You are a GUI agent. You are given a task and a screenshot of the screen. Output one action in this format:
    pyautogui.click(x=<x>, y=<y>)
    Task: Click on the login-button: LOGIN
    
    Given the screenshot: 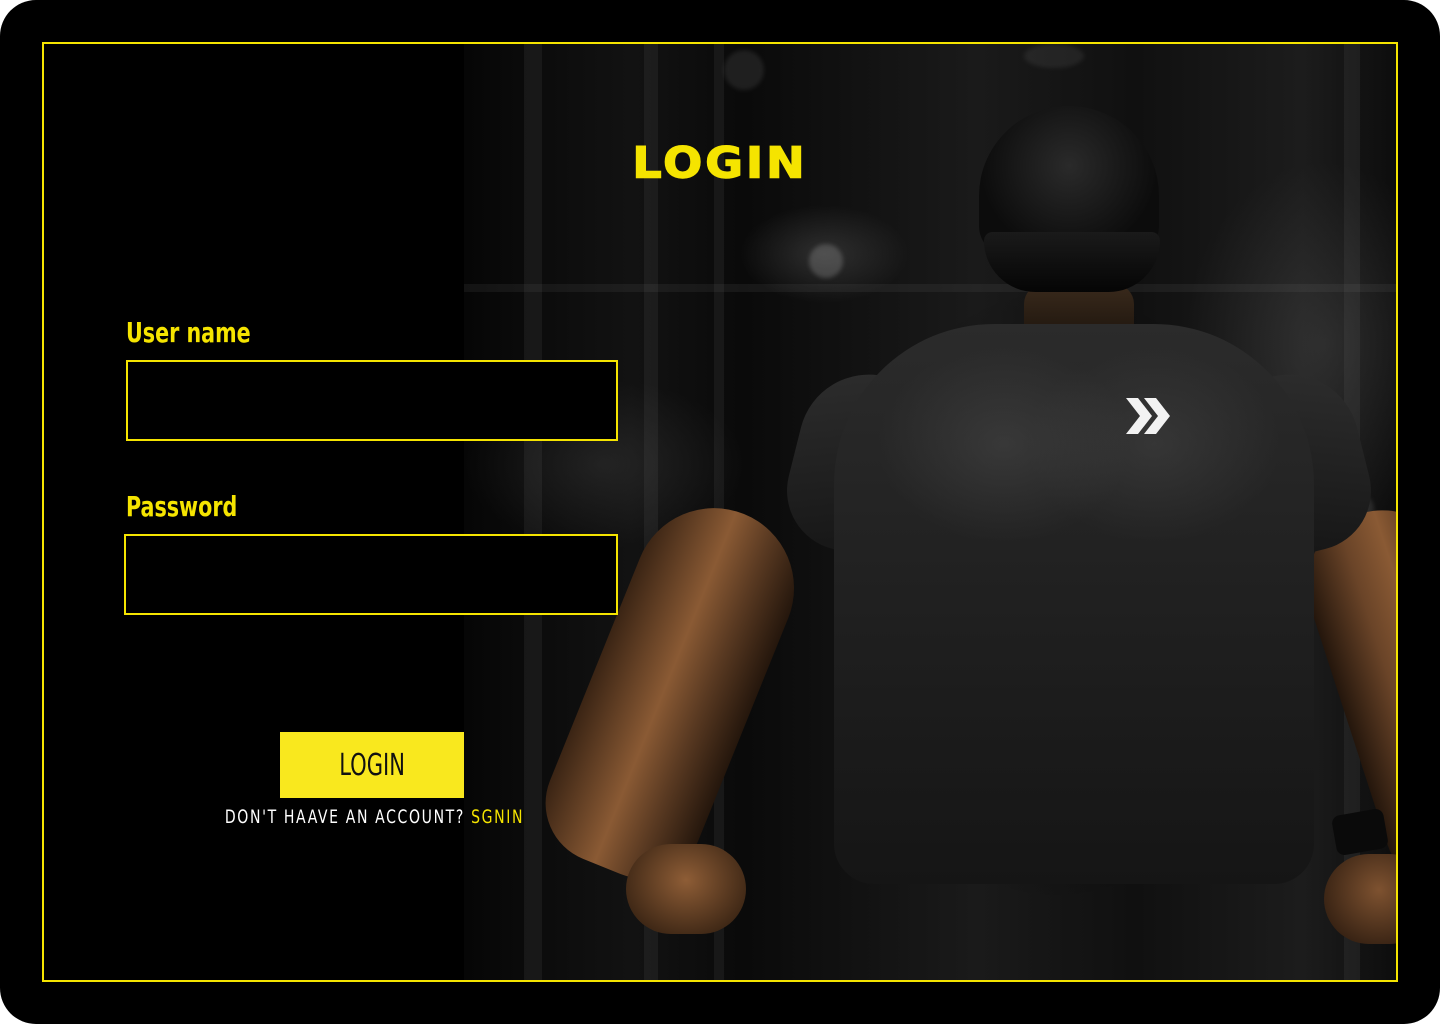 What is the action you would take?
    pyautogui.click(x=372, y=765)
    